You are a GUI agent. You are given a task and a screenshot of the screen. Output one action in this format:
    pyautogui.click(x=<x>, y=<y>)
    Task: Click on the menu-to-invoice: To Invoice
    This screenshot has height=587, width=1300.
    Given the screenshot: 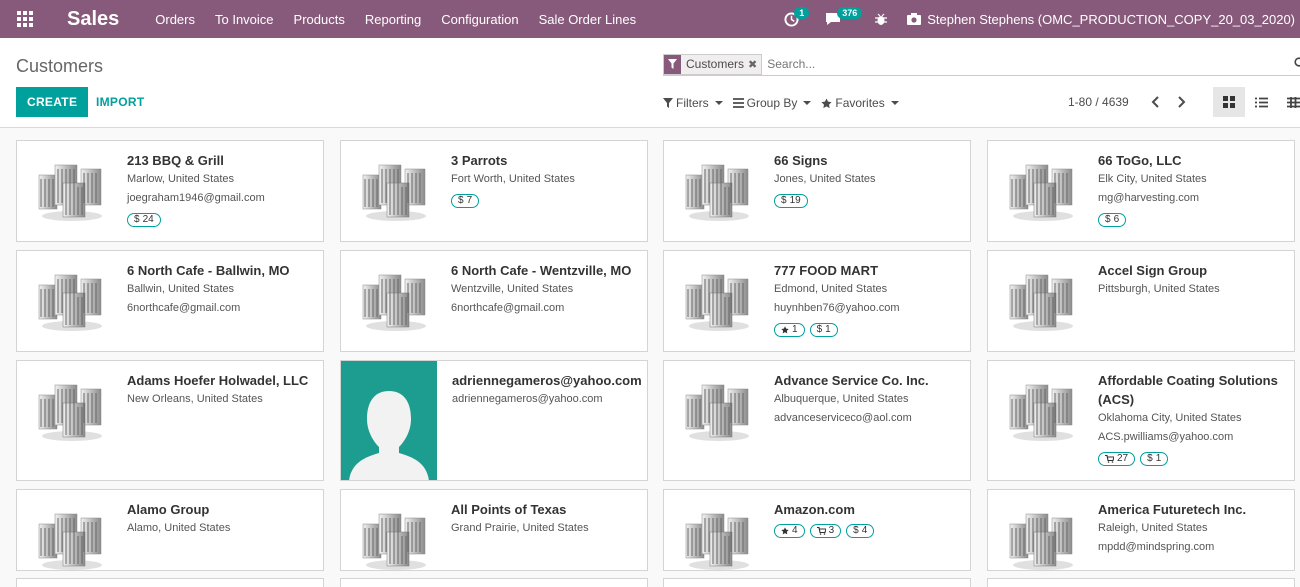 What is the action you would take?
    pyautogui.click(x=244, y=19)
    